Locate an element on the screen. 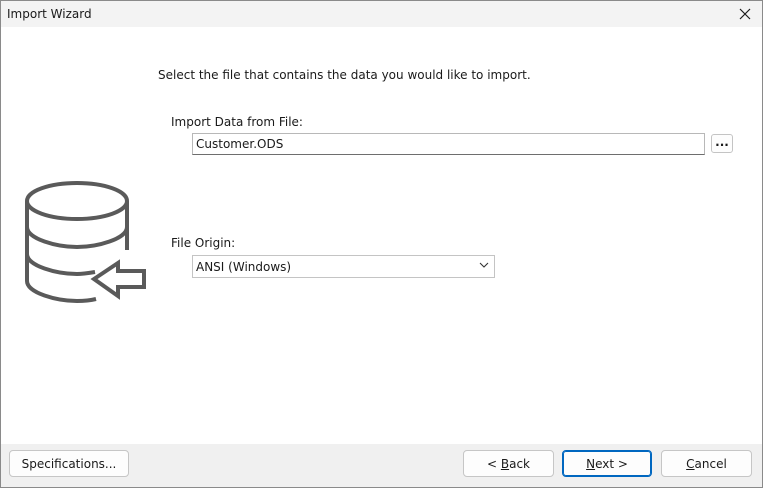  button-bar: Specifications... < Back Next > Cancel is located at coordinates (381, 465).